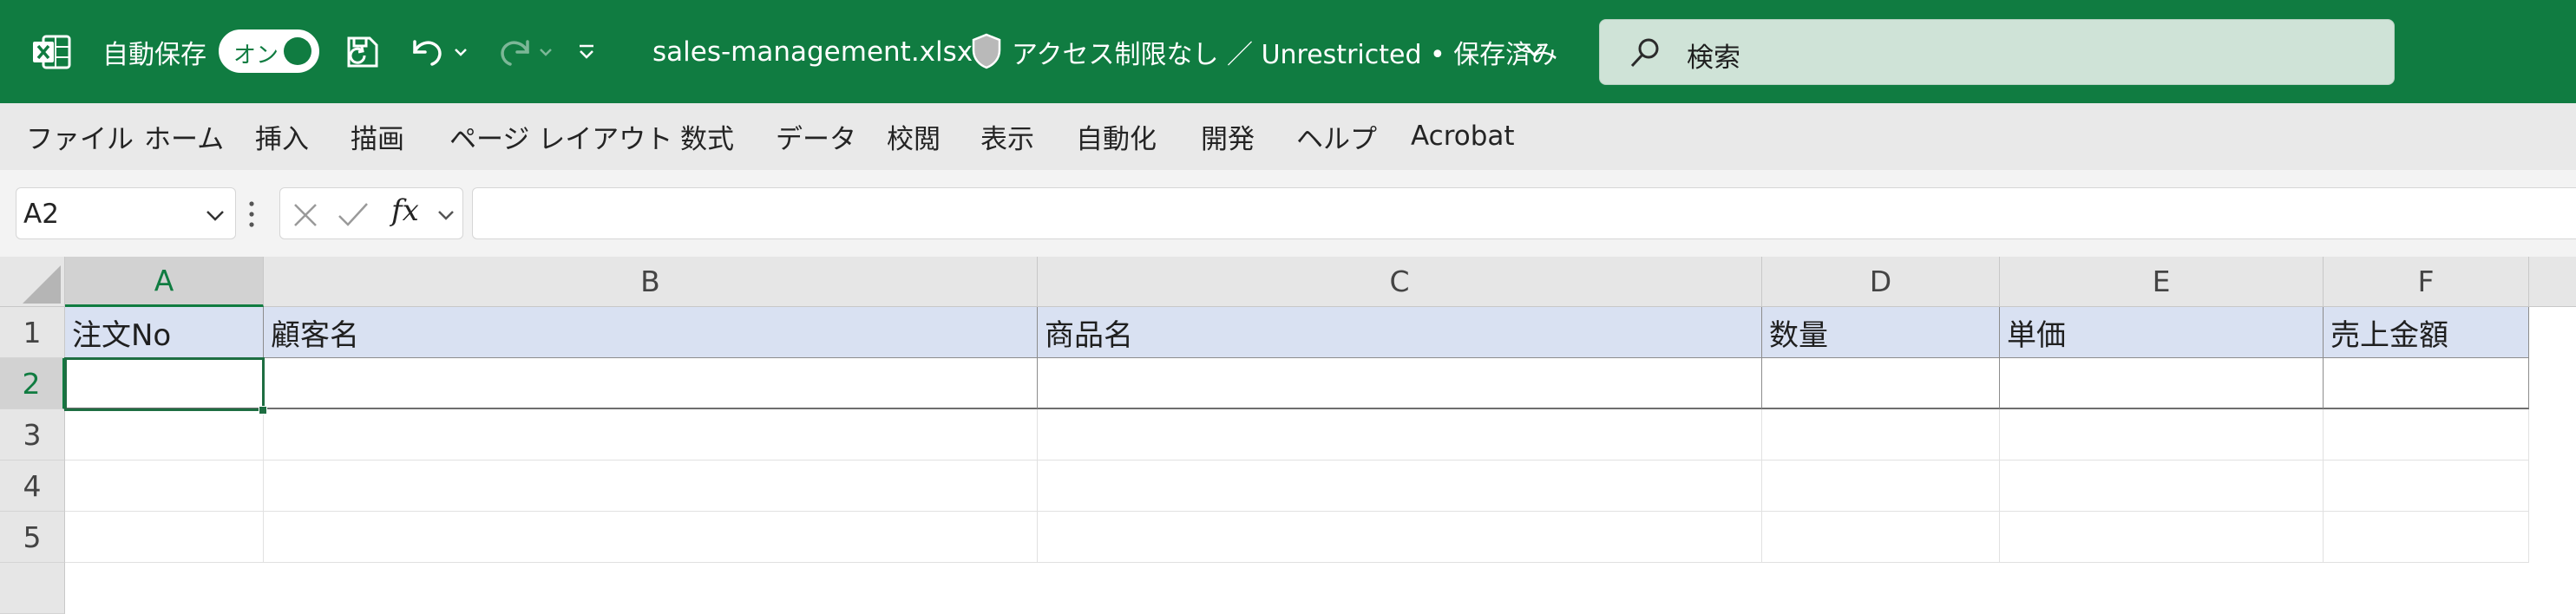 The image size is (2576, 614). I want to click on cell-b2, so click(651, 383).